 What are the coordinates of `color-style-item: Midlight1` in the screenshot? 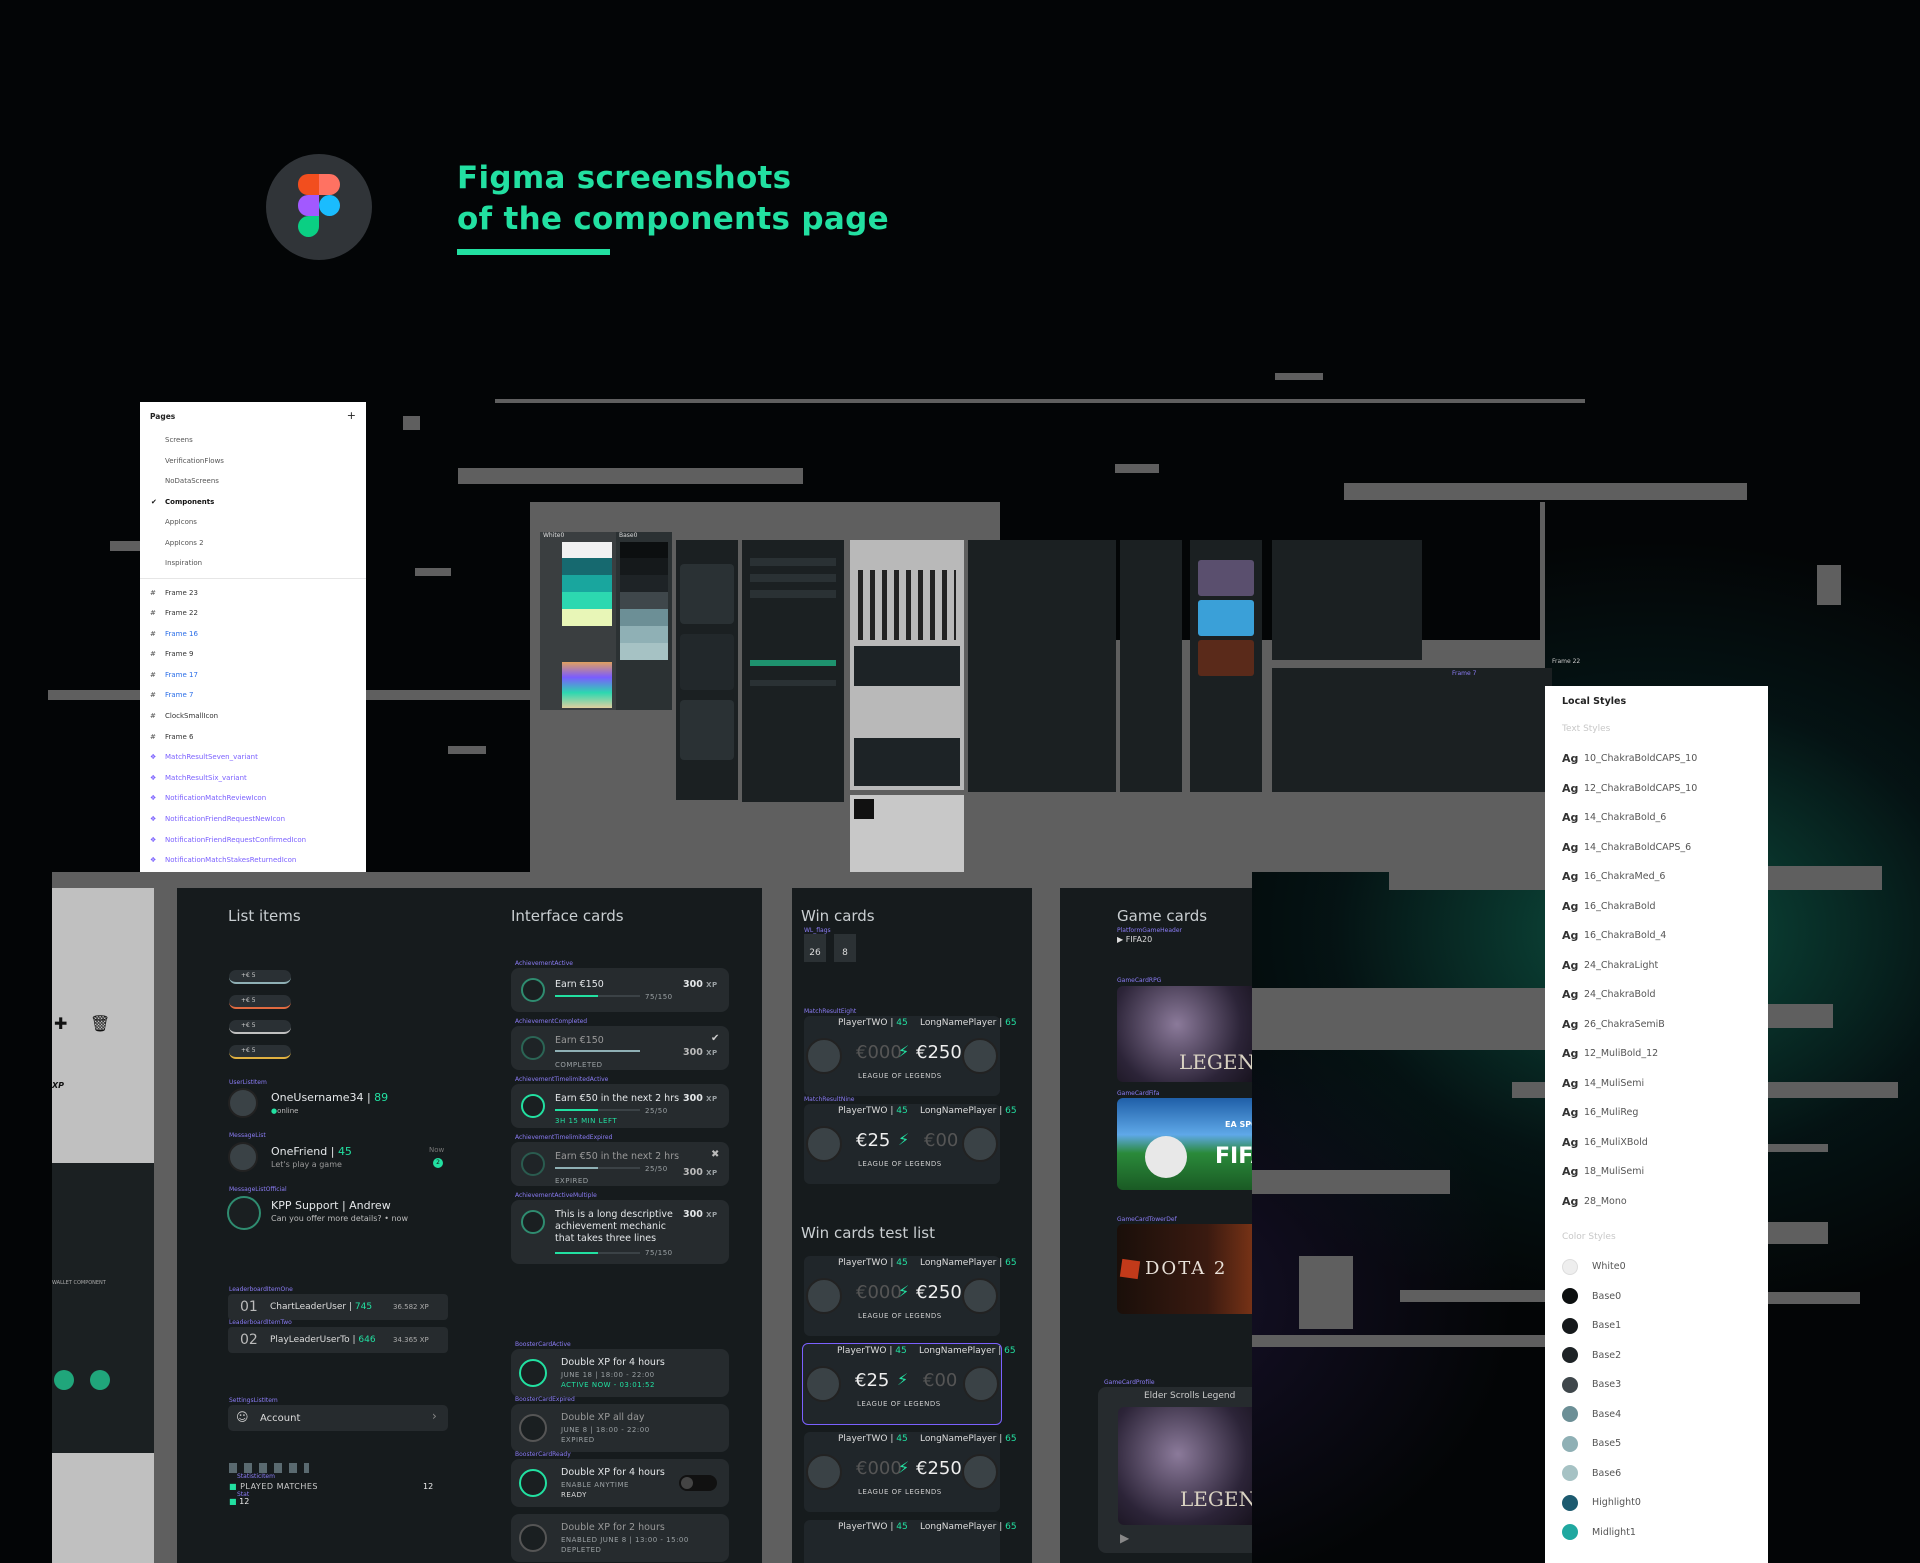 It's located at (1656, 1533).